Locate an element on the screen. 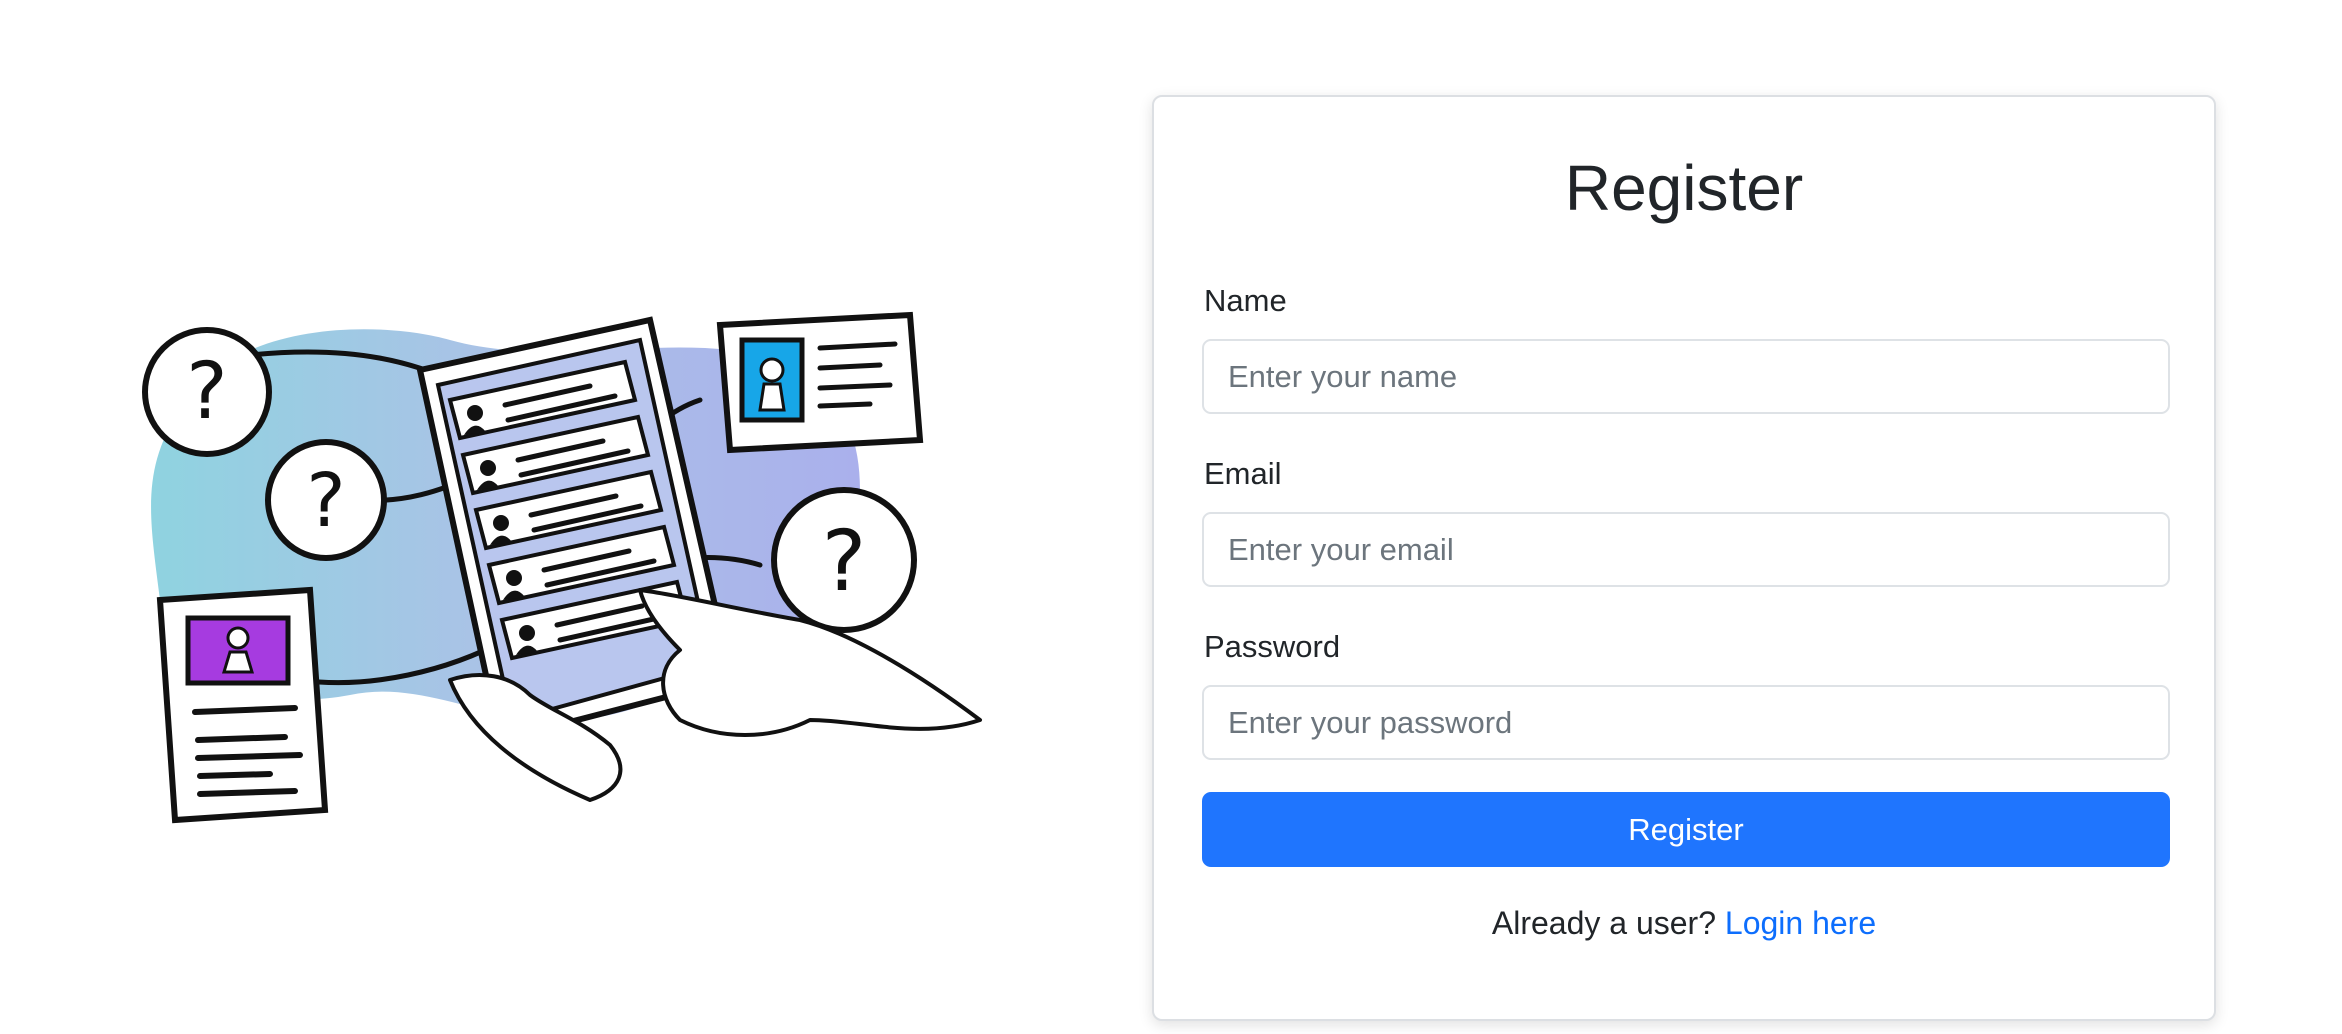 This screenshot has height=1034, width=2342. email-label: Email is located at coordinates (1243, 473).